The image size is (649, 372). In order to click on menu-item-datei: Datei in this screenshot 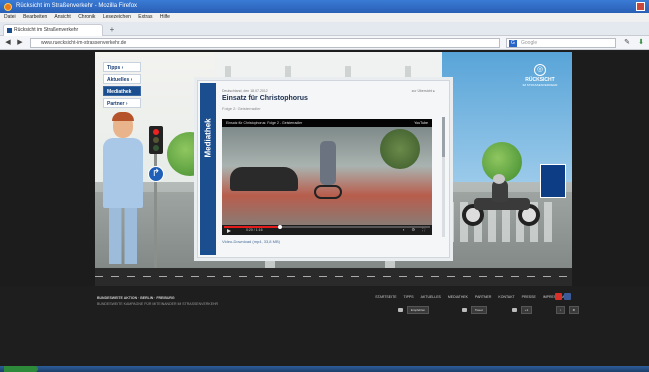, I will do `click(10, 17)`.